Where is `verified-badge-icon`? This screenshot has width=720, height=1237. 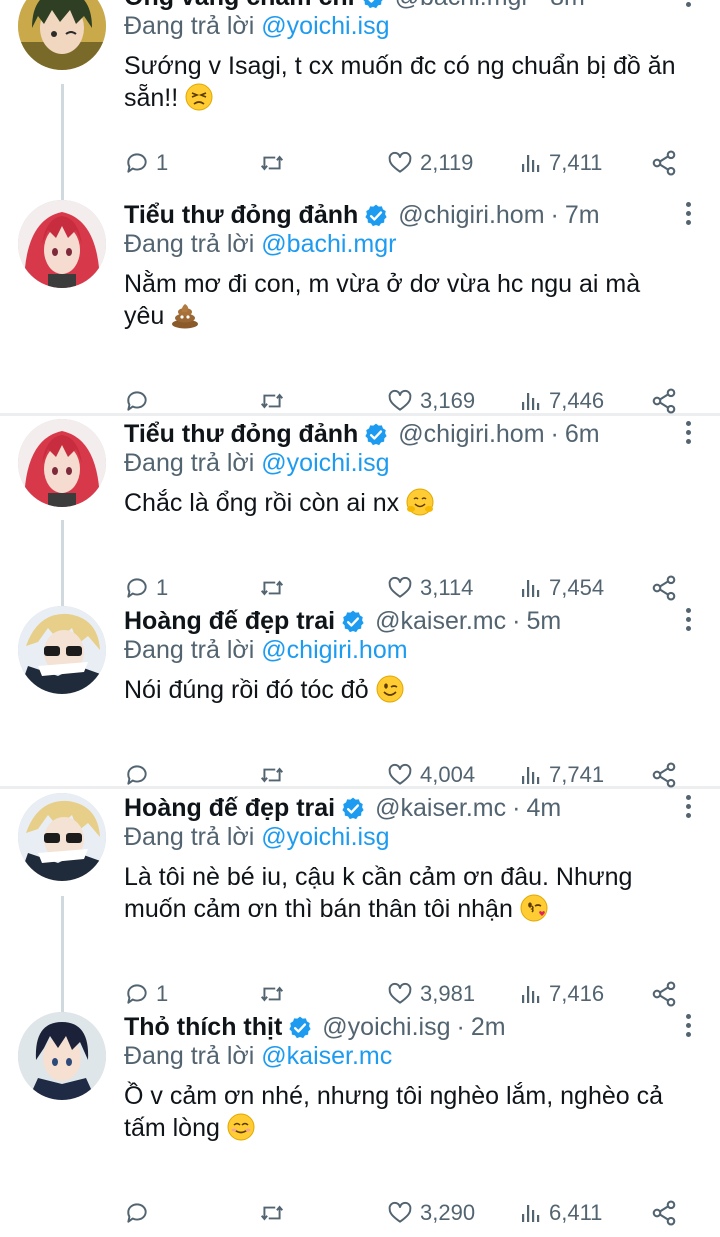 verified-badge-icon is located at coordinates (350, 621).